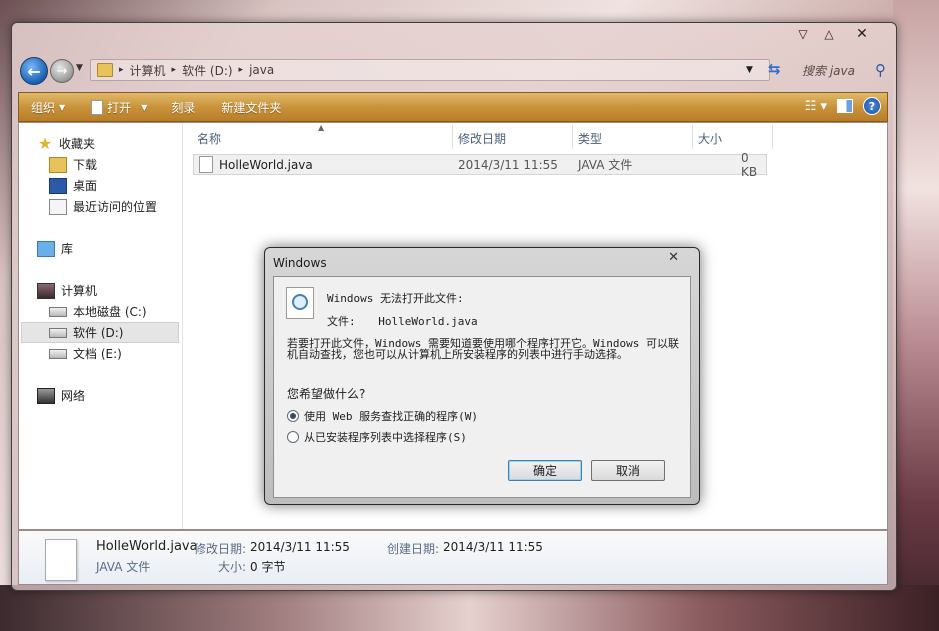 The image size is (939, 631). Describe the element at coordinates (43, 107) in the screenshot. I see `organize-label: 组织` at that location.